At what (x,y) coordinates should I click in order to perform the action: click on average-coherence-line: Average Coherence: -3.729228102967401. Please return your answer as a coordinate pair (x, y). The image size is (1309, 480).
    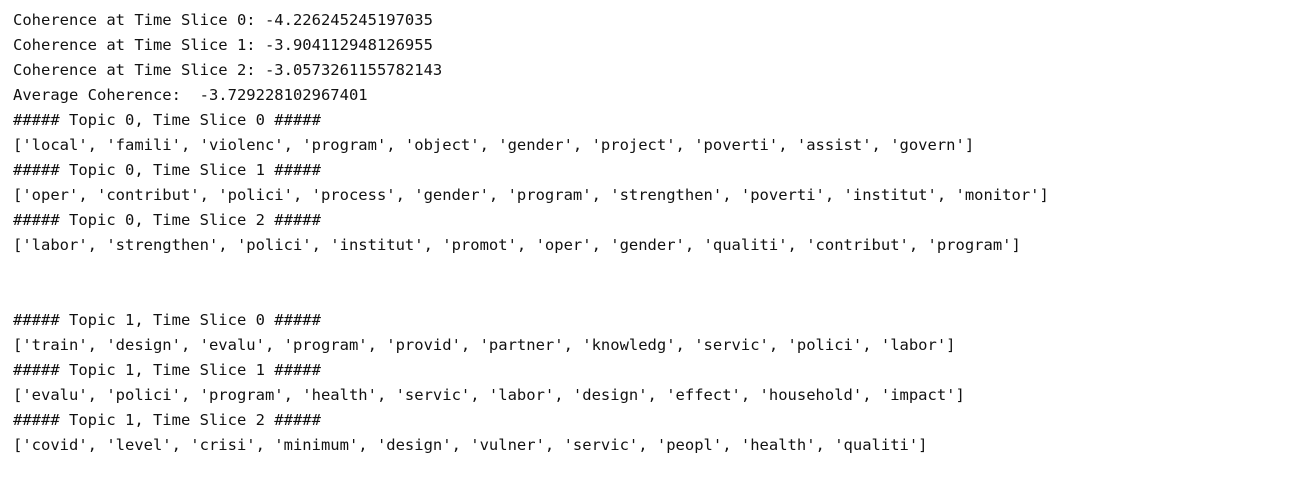
    Looking at the image, I should click on (190, 95).